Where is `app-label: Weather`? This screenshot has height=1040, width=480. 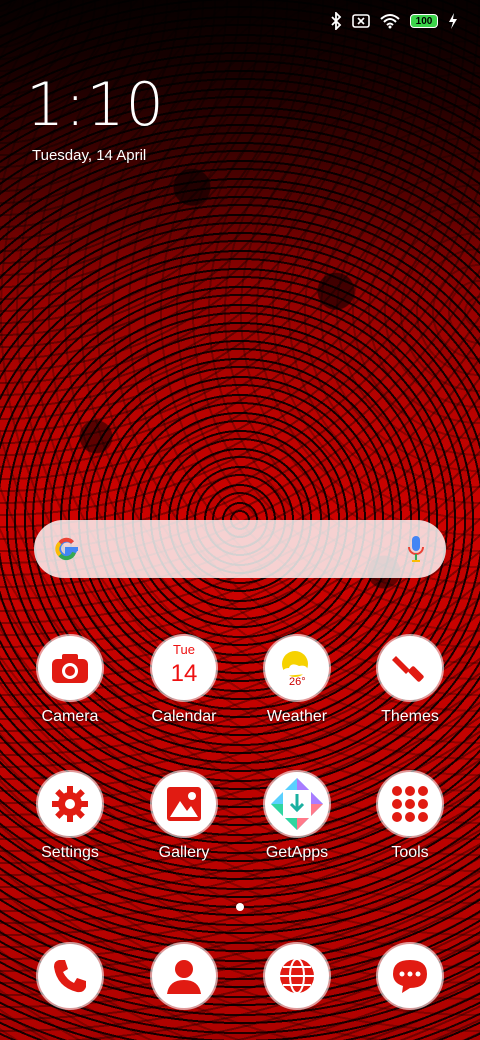 app-label: Weather is located at coordinates (297, 716).